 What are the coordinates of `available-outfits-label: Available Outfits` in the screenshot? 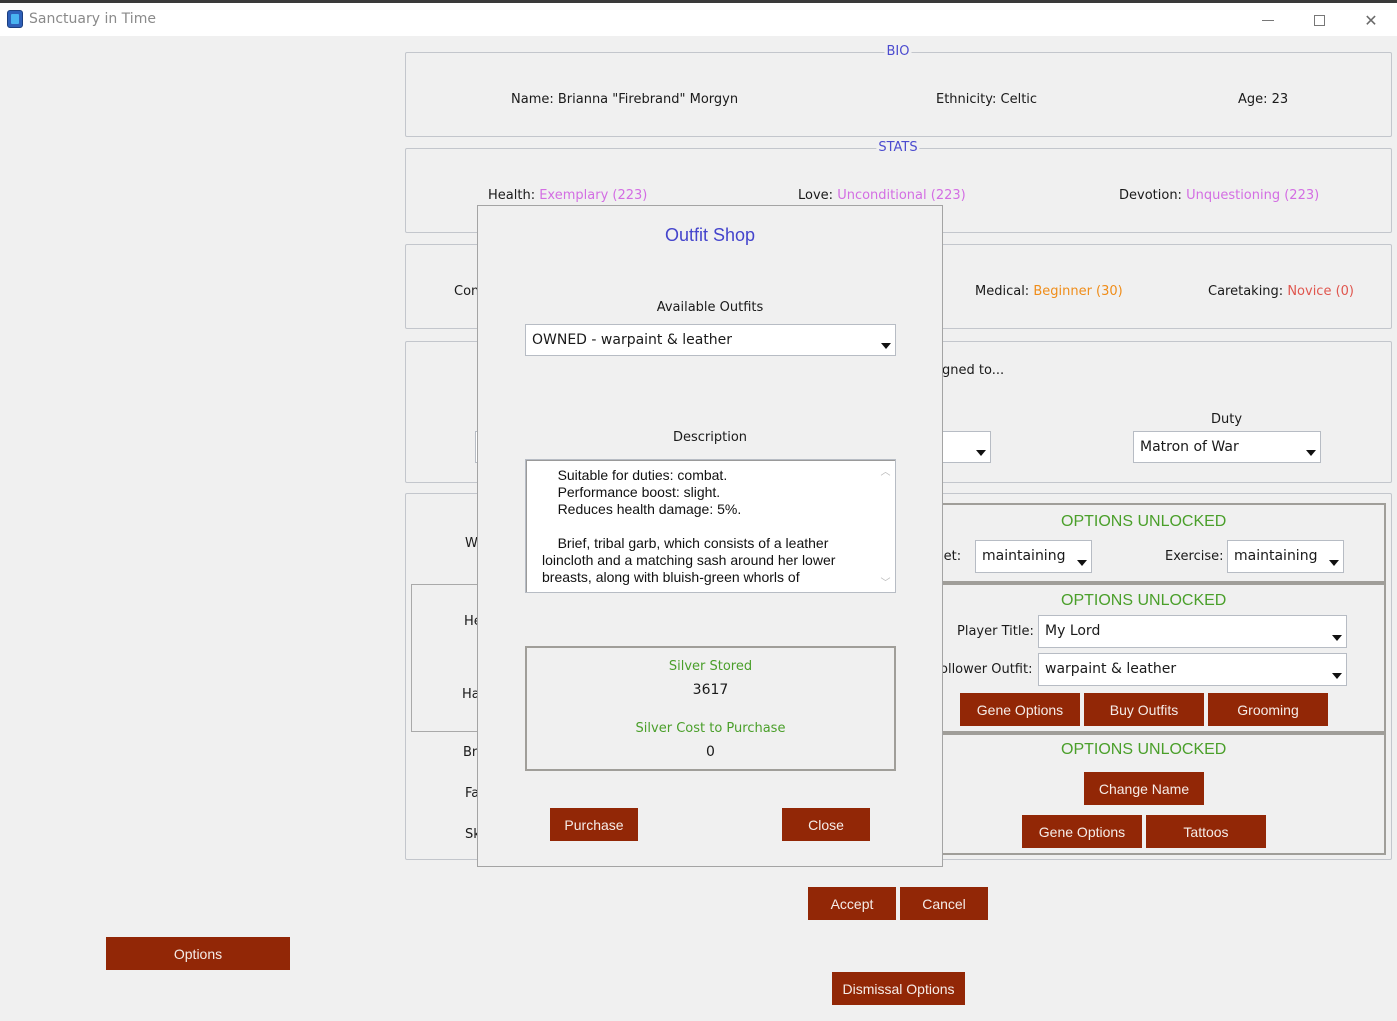 It's located at (710, 307).